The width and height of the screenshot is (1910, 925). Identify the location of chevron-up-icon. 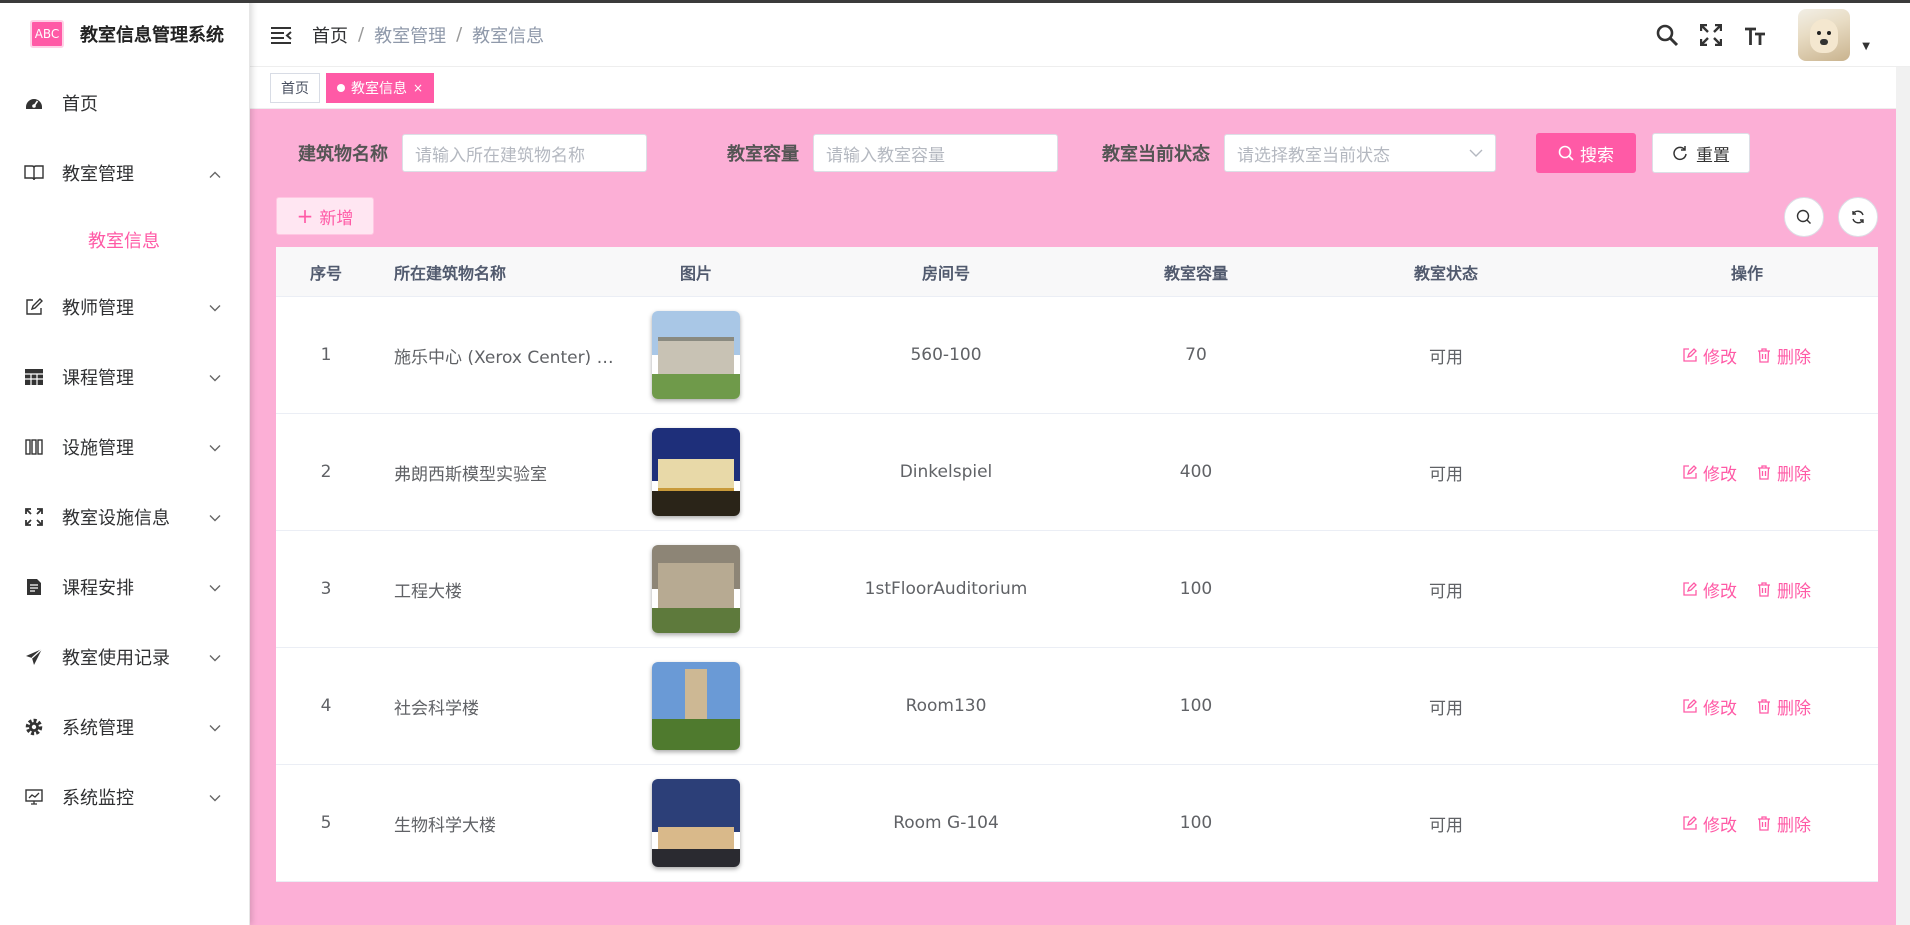
(215, 173).